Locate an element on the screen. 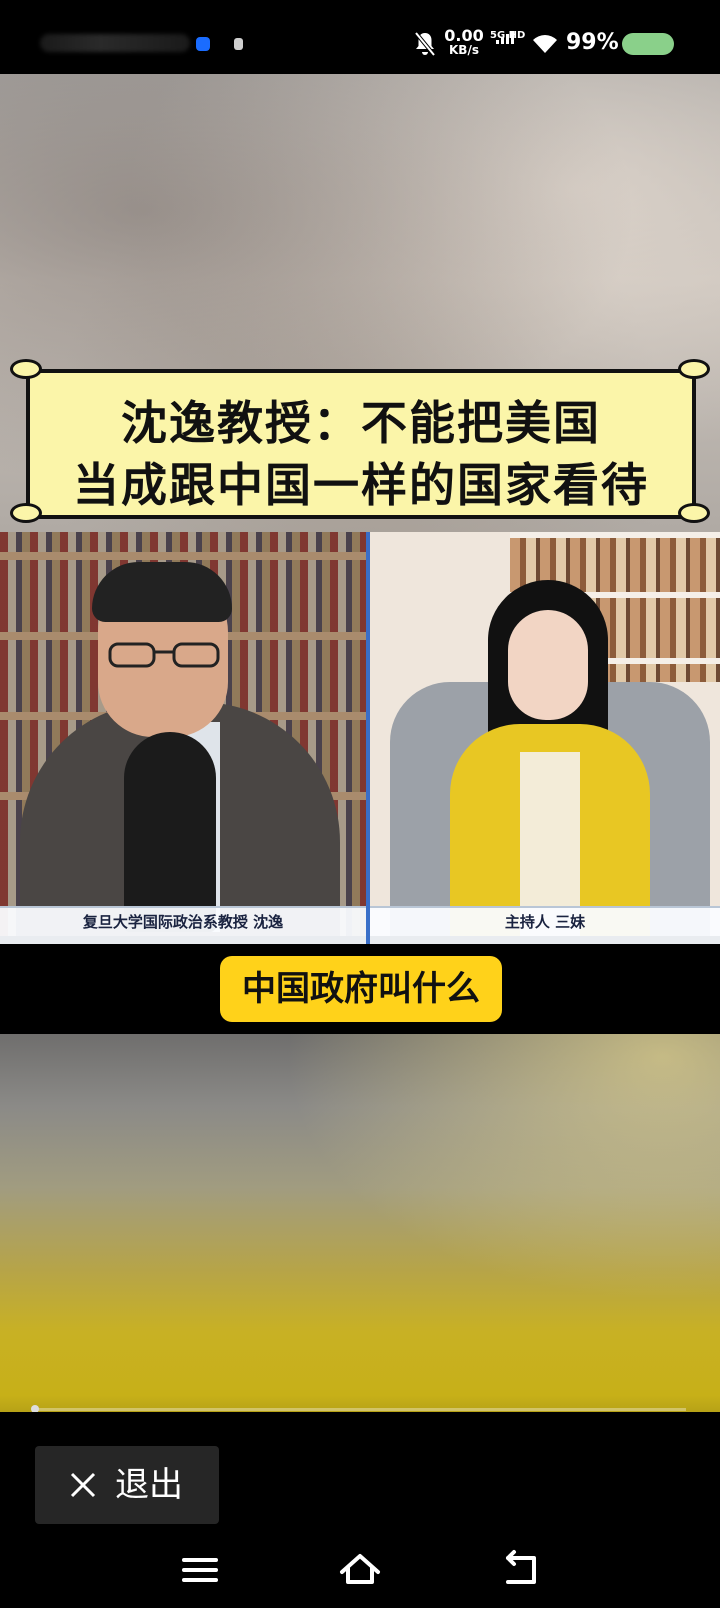 This screenshot has height=1608, width=720. notification-dot-icon is located at coordinates (203, 44).